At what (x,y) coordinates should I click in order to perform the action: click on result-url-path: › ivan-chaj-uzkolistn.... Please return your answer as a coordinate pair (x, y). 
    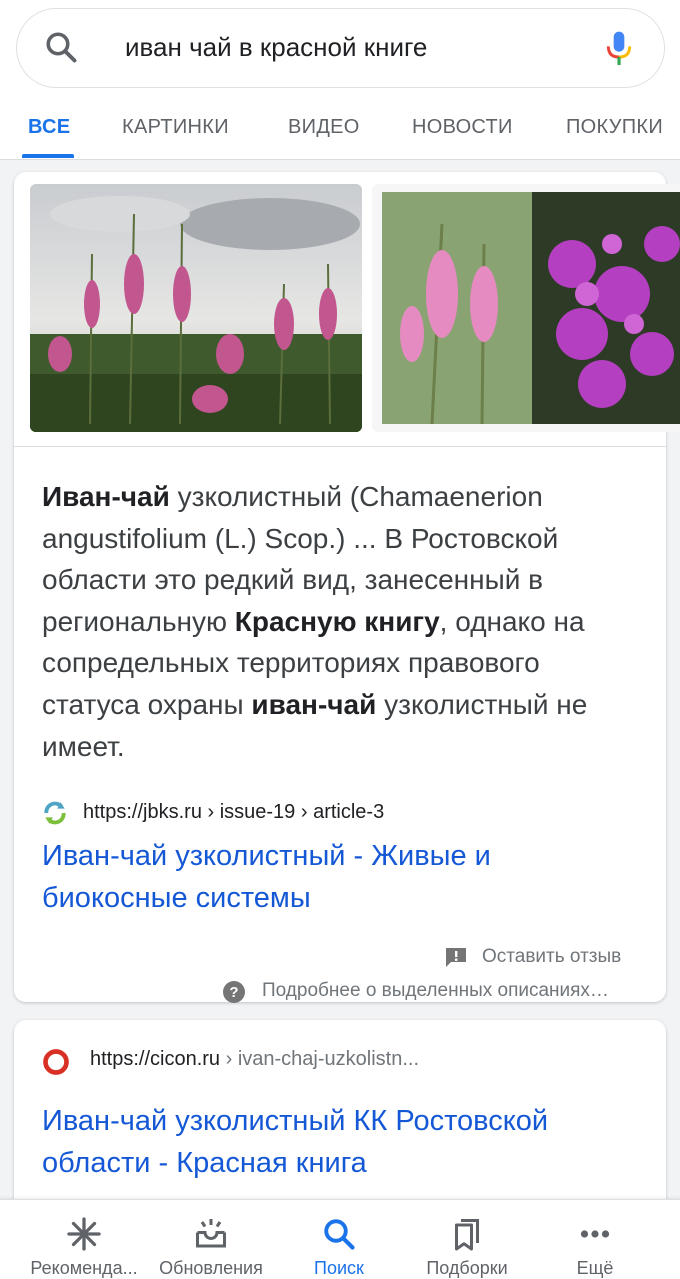
    Looking at the image, I should click on (320, 1059).